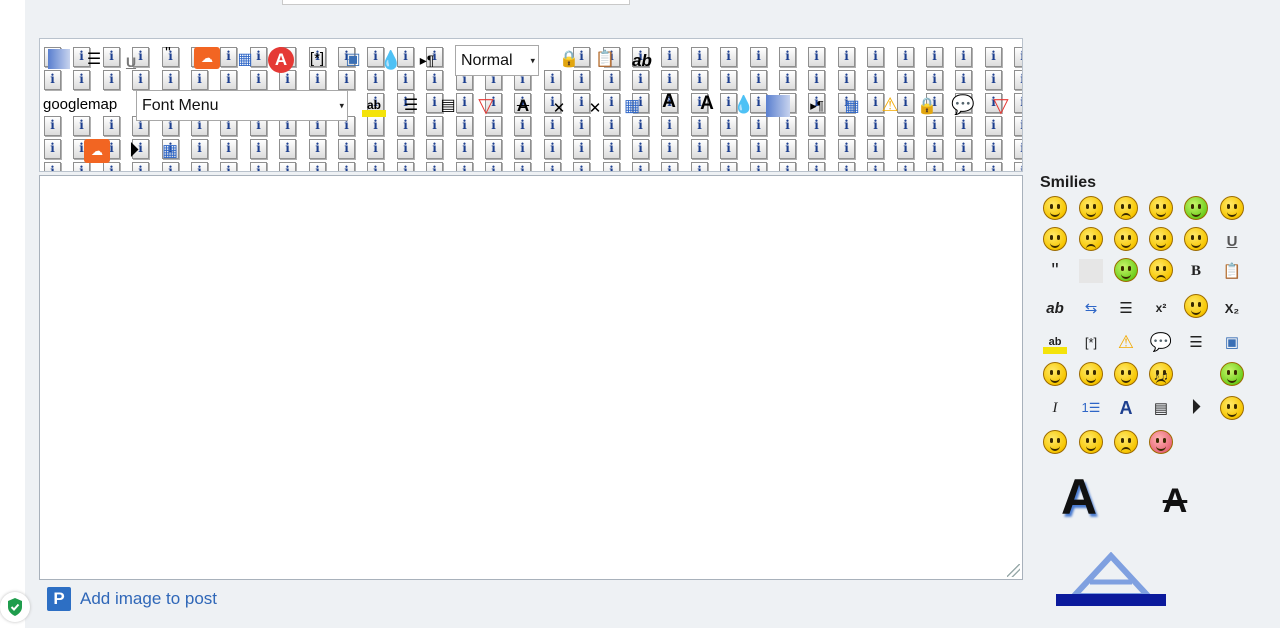 This screenshot has height=628, width=1280. I want to click on smilie-text-shadow-icon: A, so click(1126, 408).